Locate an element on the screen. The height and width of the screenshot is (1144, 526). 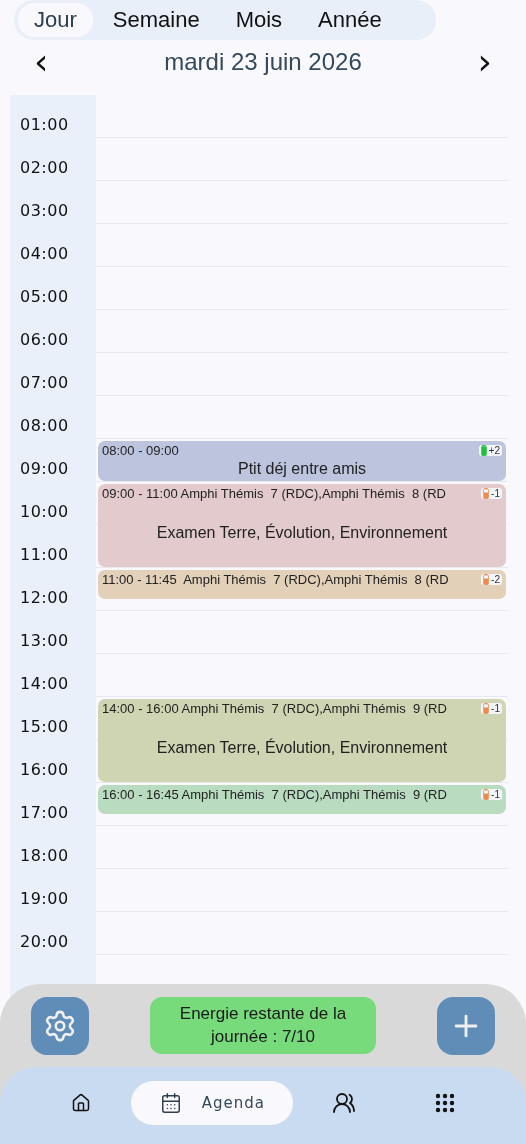
hour-label: 08:00 is located at coordinates (44, 425).